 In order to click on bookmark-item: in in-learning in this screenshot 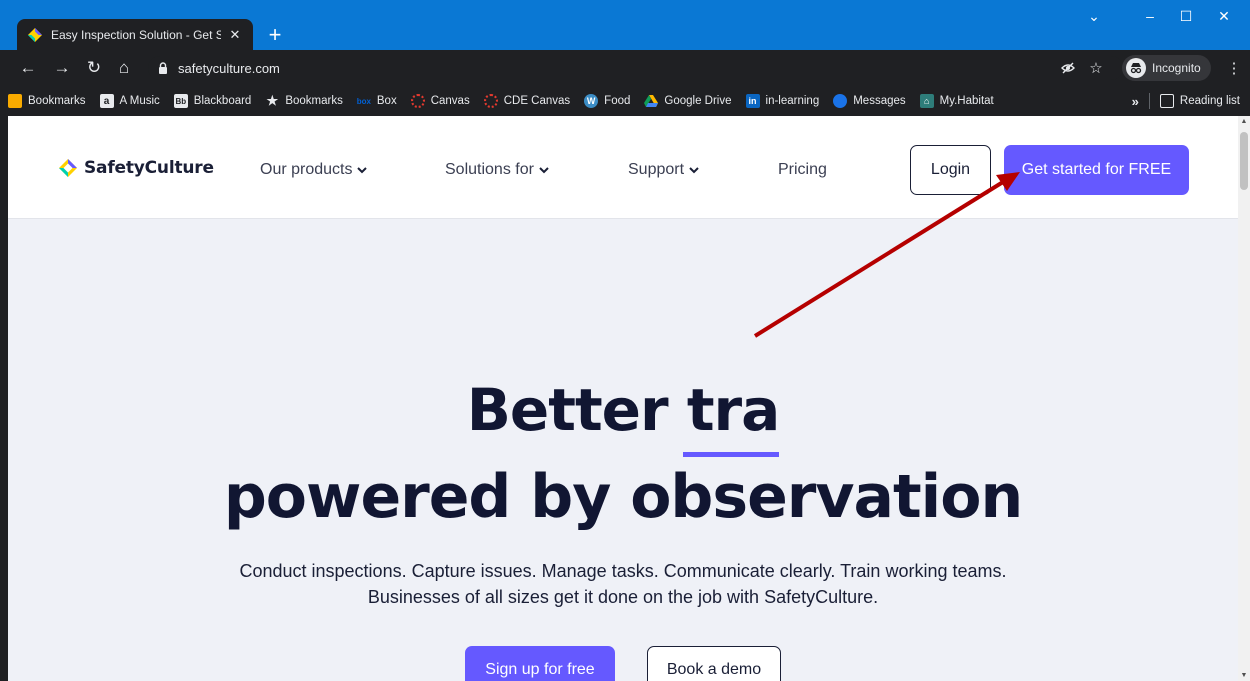, I will do `click(782, 101)`.